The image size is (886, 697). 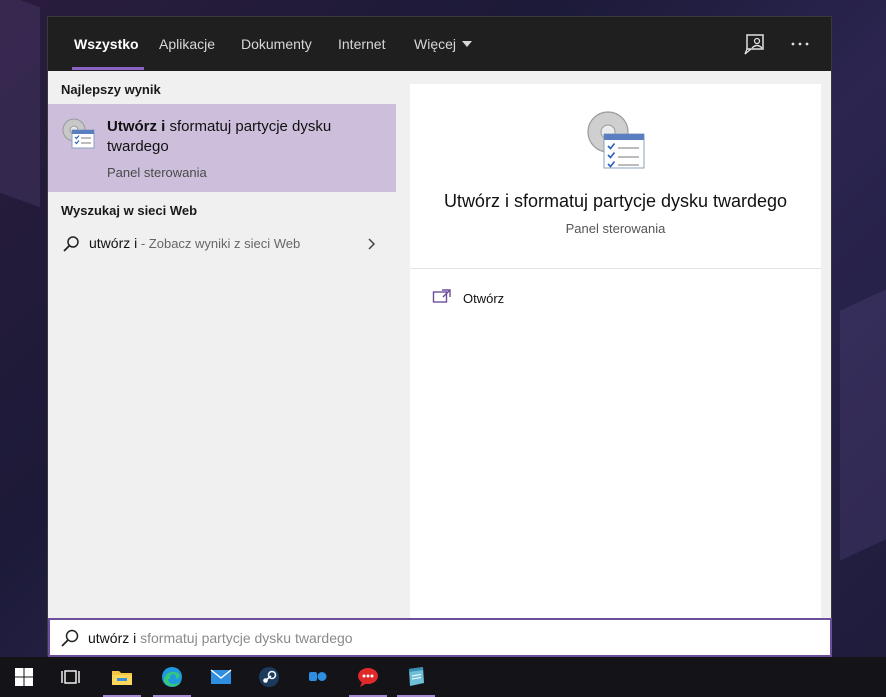 I want to click on open-action-label: Otwórz, so click(x=484, y=298).